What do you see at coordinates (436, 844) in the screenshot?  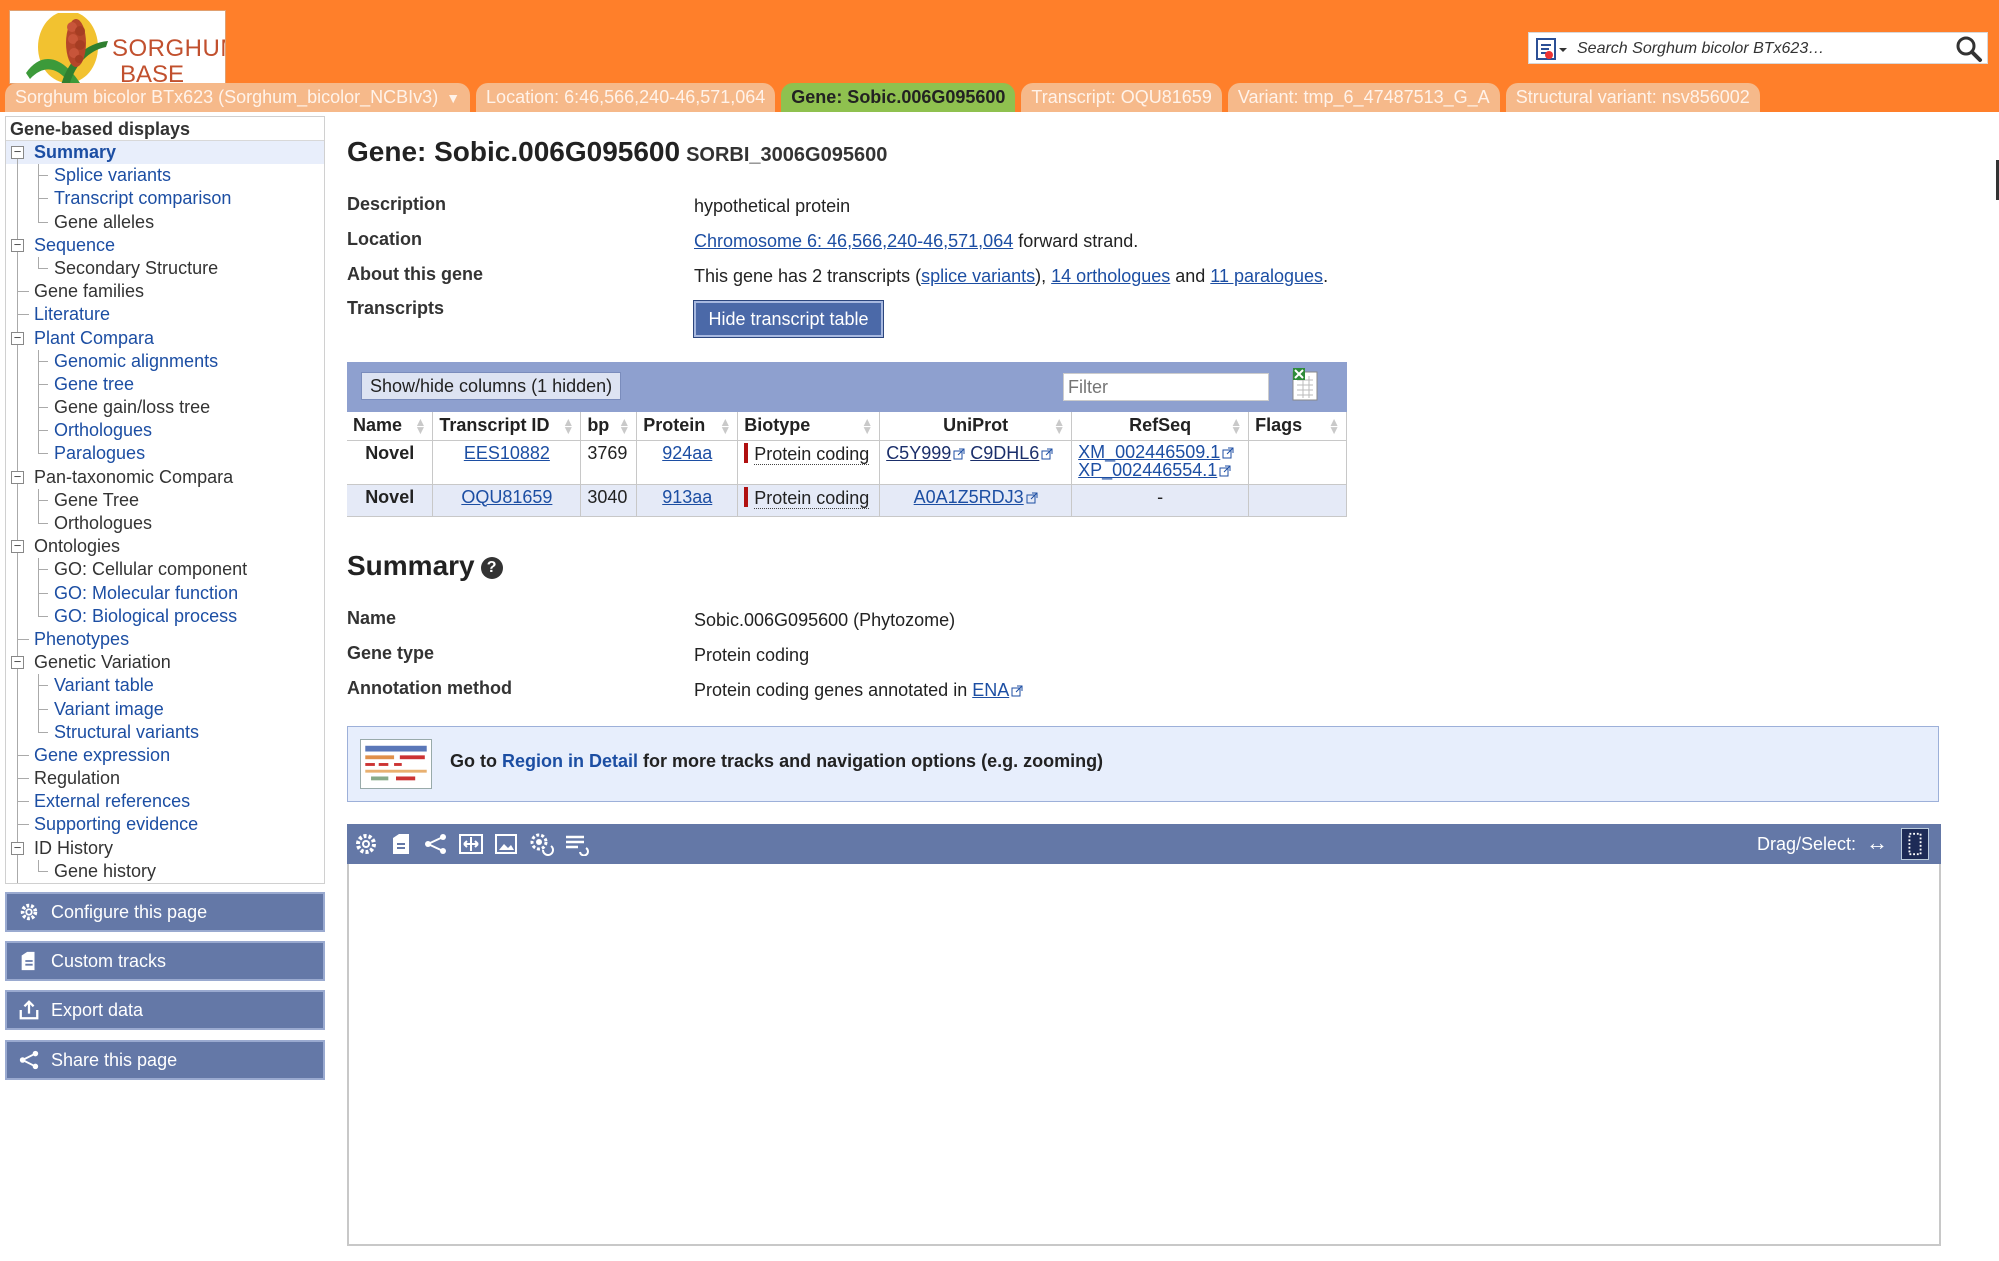 I see `share-icon` at bounding box center [436, 844].